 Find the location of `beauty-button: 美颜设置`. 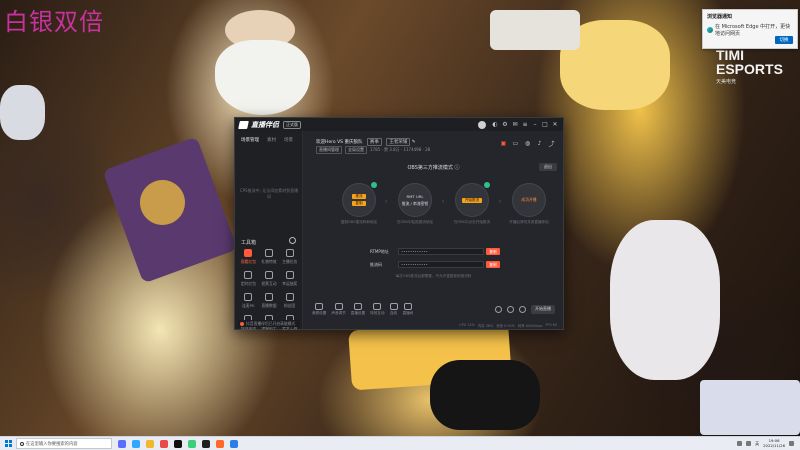

beauty-button: 美颜设置 is located at coordinates (319, 309).